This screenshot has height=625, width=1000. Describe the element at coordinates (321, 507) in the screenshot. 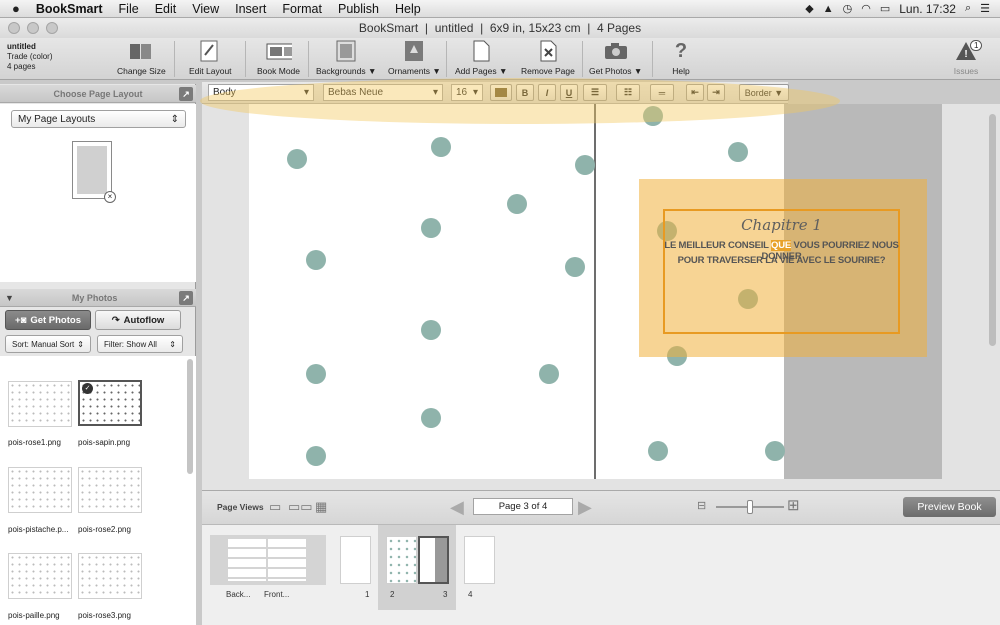

I see `grid-view-icon: ▦` at that location.